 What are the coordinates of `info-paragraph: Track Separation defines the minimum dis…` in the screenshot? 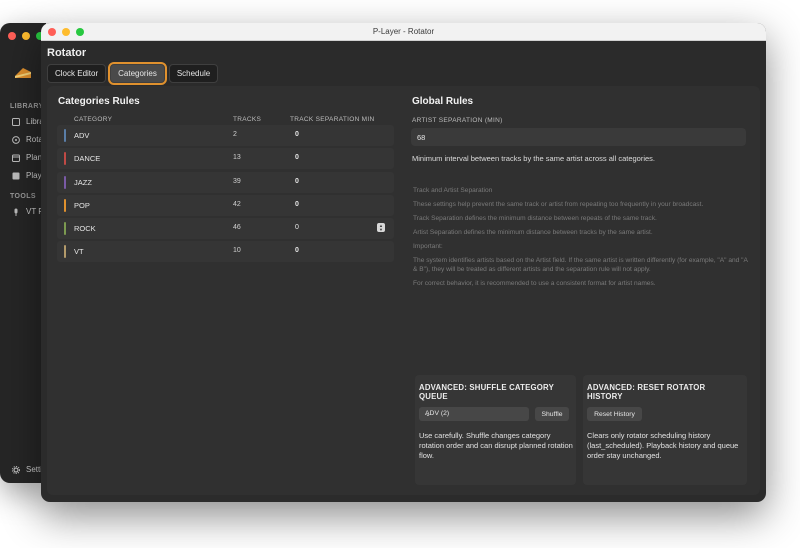 It's located at (535, 219).